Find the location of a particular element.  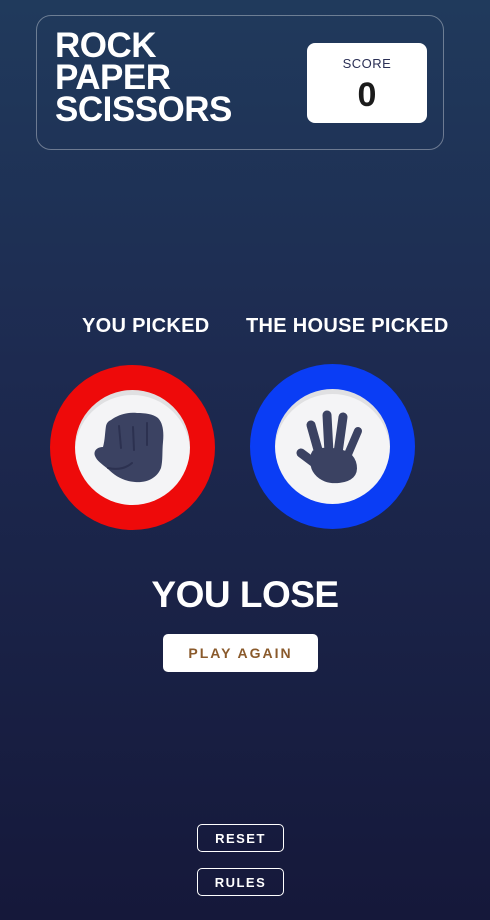

play-again-button: PLAY AGAIN is located at coordinates (240, 653).